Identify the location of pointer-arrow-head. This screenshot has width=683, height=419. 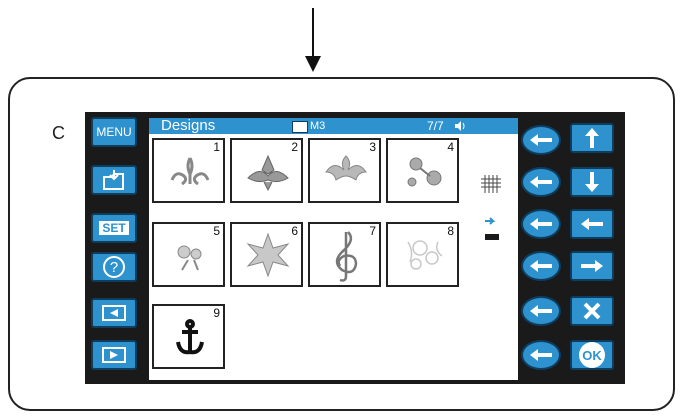
(313, 64).